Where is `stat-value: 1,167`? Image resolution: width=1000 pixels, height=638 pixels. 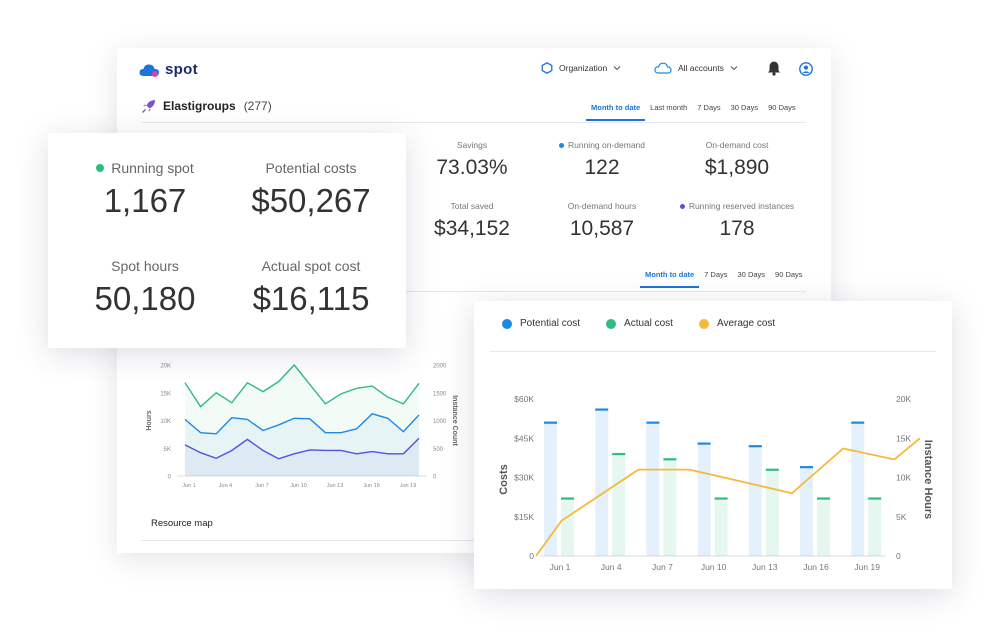
stat-value: 1,167 is located at coordinates (145, 200).